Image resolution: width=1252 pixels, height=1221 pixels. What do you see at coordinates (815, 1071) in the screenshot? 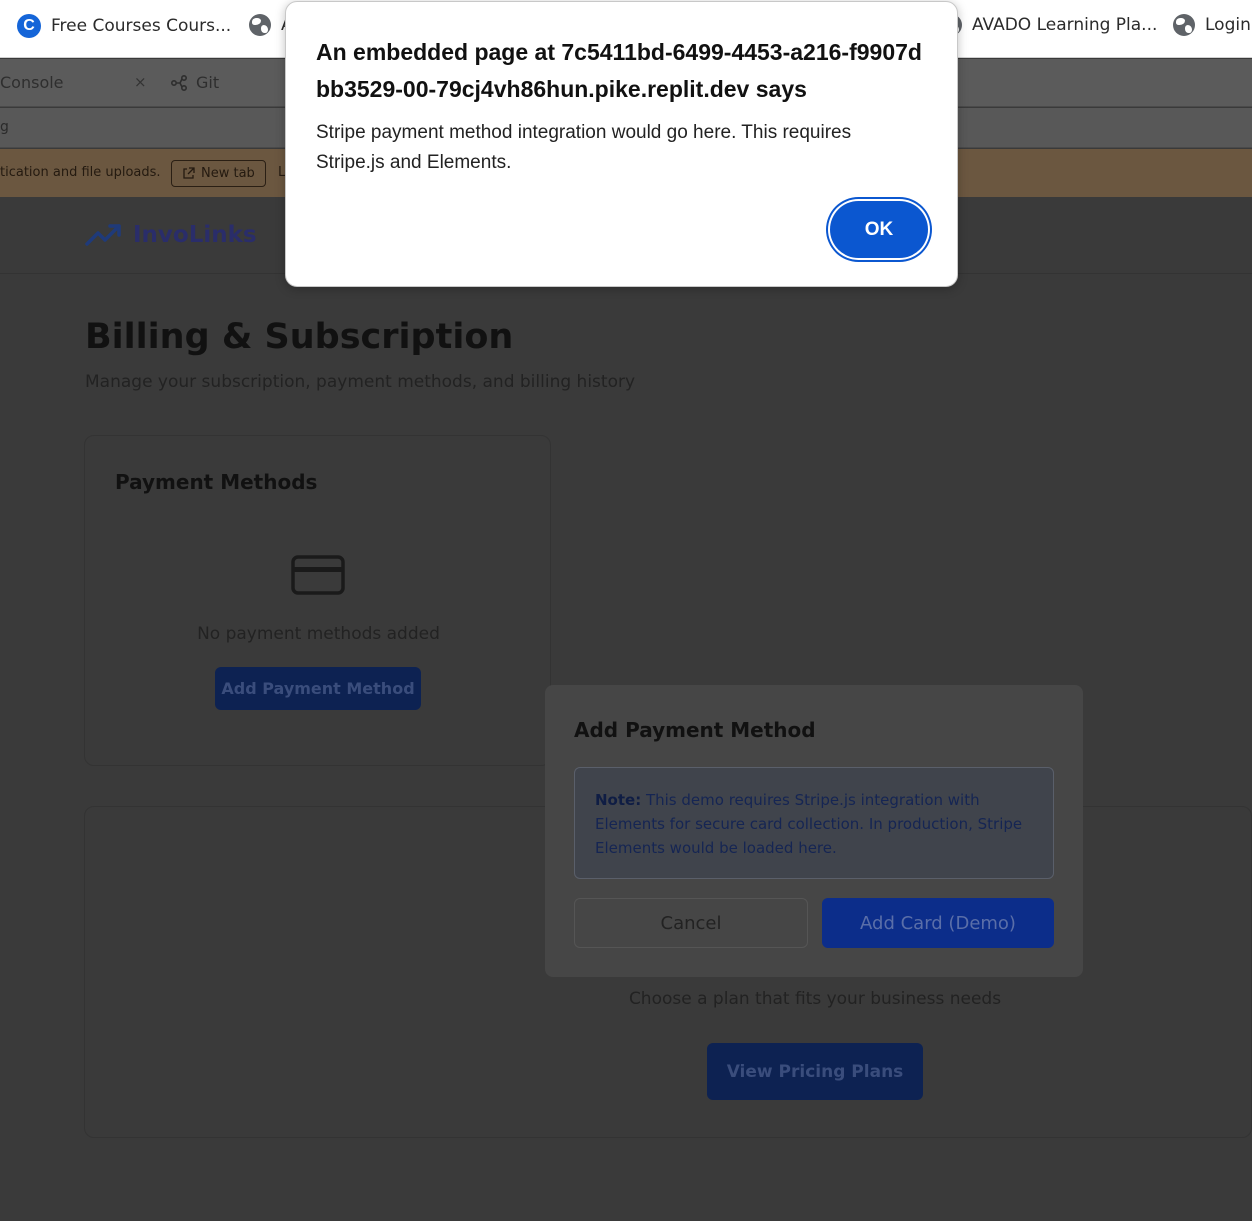
I see `view-pricing-plans-button: View Pricing Plans` at bounding box center [815, 1071].